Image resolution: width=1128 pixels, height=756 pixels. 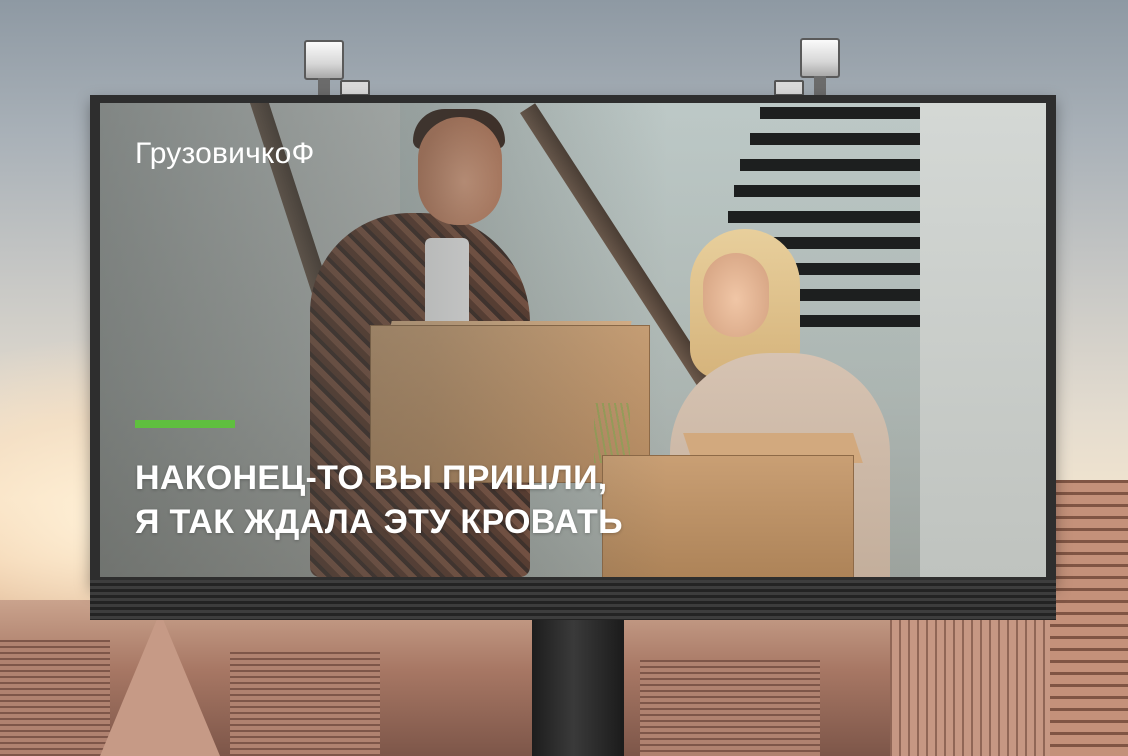 I want to click on billboard-lamp-right, so click(x=820, y=67).